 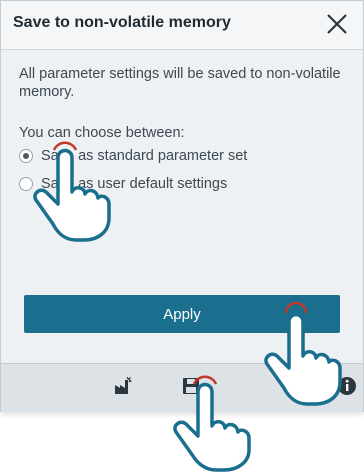 I want to click on close-icon, so click(x=337, y=24).